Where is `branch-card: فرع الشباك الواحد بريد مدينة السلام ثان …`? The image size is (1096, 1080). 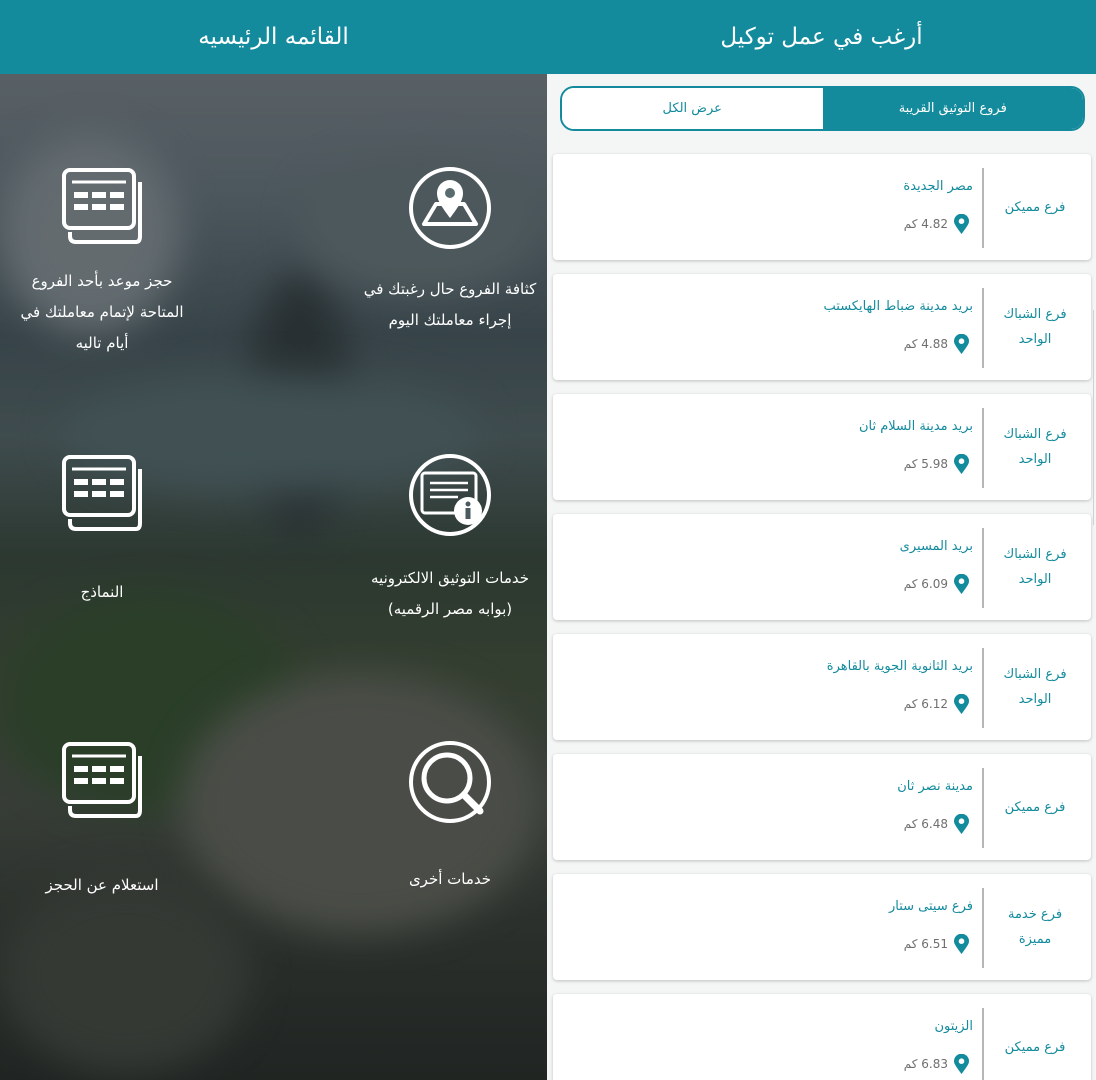
branch-card: فرع الشباك الواحد بريد مدينة السلام ثان … is located at coordinates (822, 447).